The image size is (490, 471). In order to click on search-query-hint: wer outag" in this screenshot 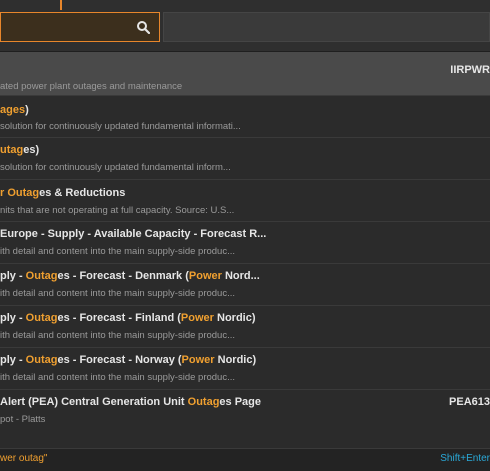, I will do `click(23, 458)`.